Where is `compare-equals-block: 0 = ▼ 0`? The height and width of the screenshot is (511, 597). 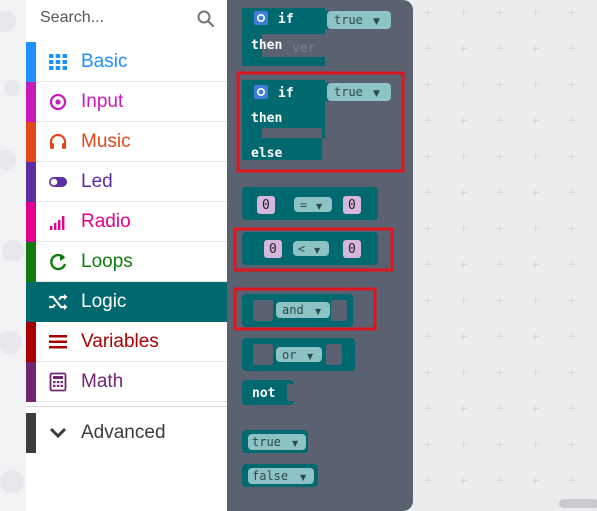
compare-equals-block: 0 = ▼ 0 is located at coordinates (310, 203).